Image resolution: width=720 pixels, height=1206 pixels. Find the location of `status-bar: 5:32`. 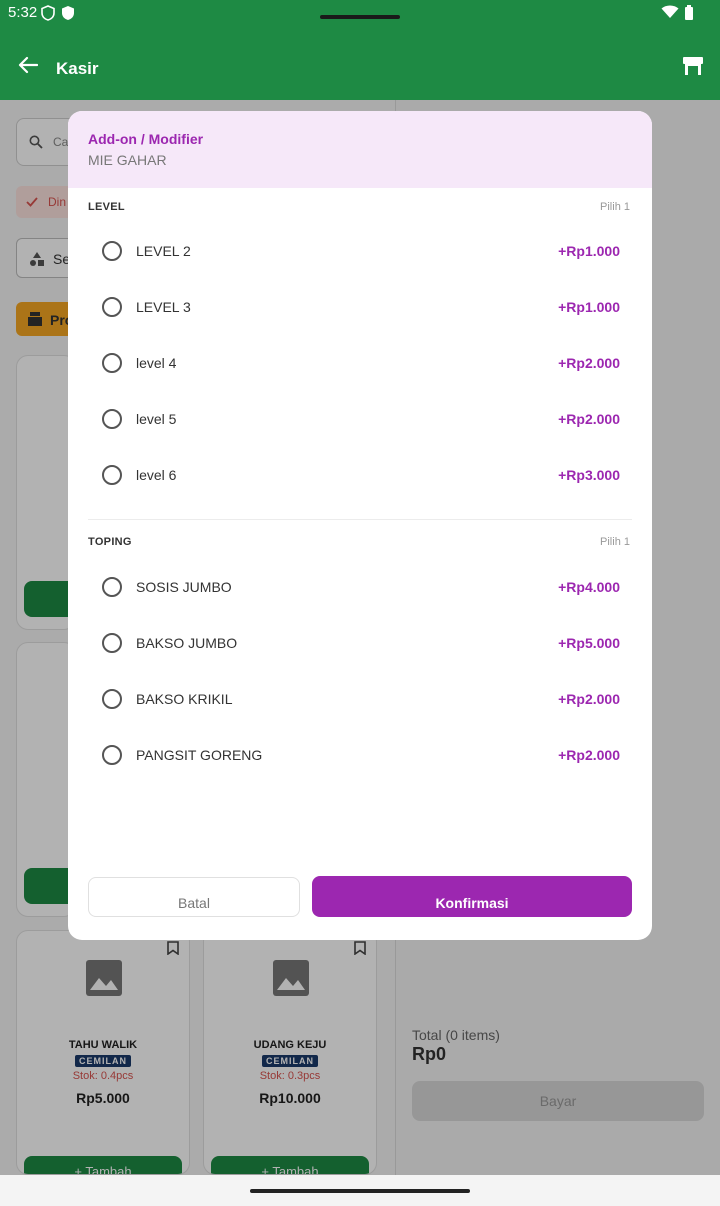

status-bar: 5:32 is located at coordinates (360, 14).